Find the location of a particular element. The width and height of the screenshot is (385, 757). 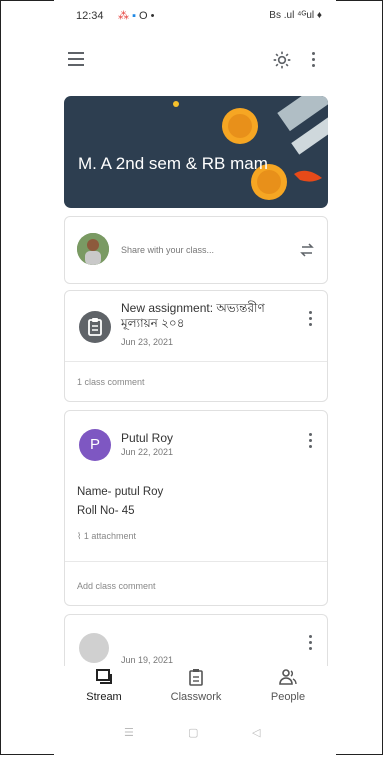

post-date: Jun 22, 2021 is located at coordinates (147, 452).